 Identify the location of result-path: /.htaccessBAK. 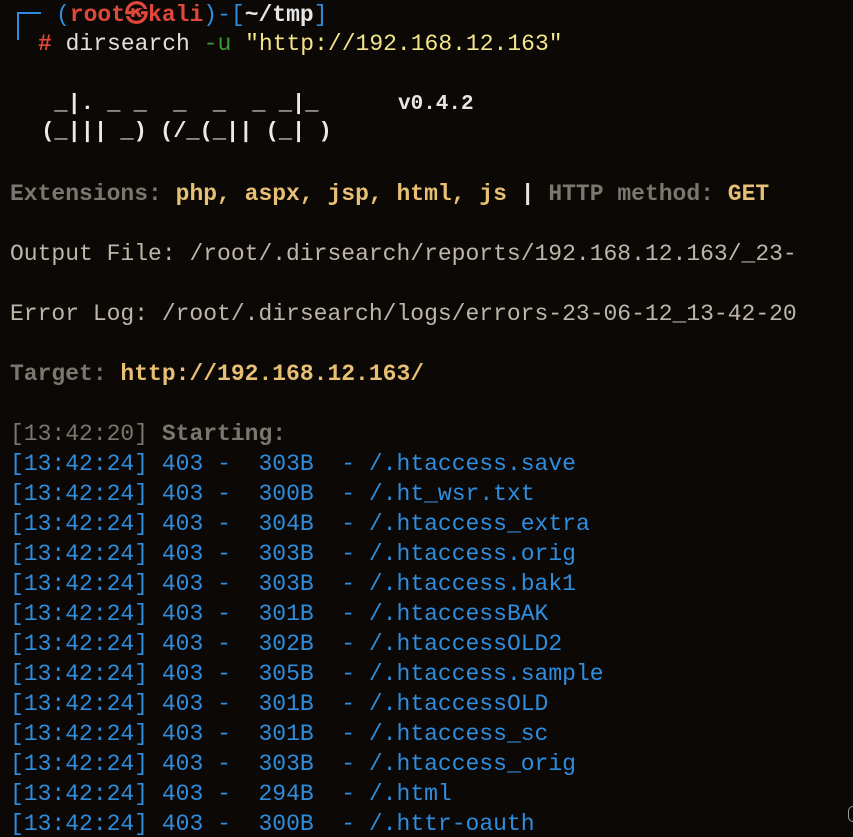
(458, 614).